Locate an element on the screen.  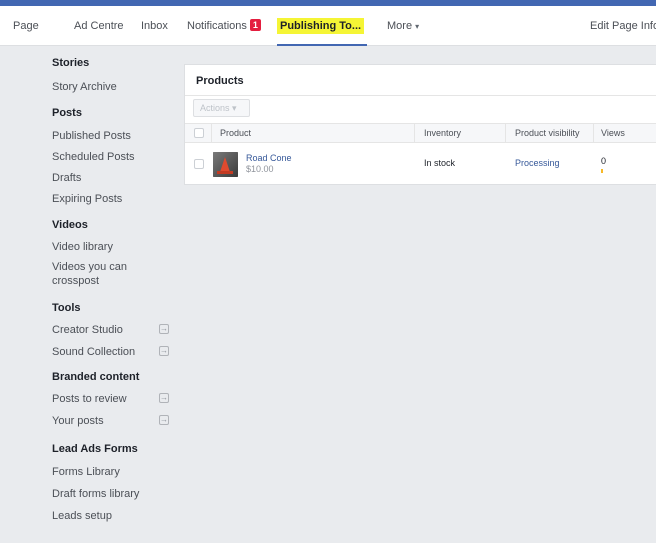
panel-title: Products is located at coordinates (220, 81).